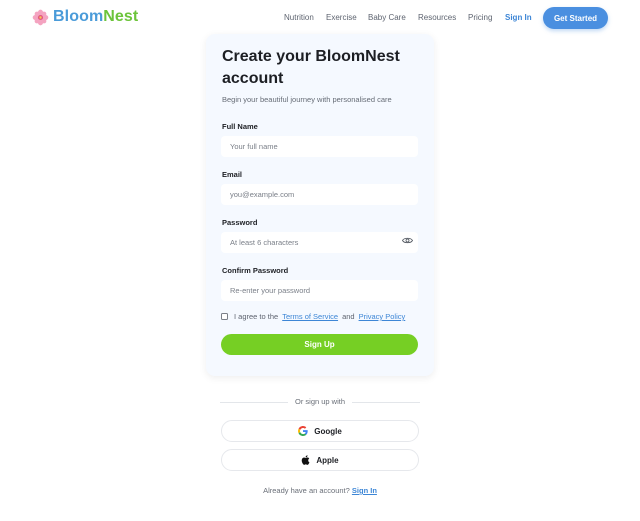  What do you see at coordinates (319, 146) in the screenshot?
I see `full-name-input` at bounding box center [319, 146].